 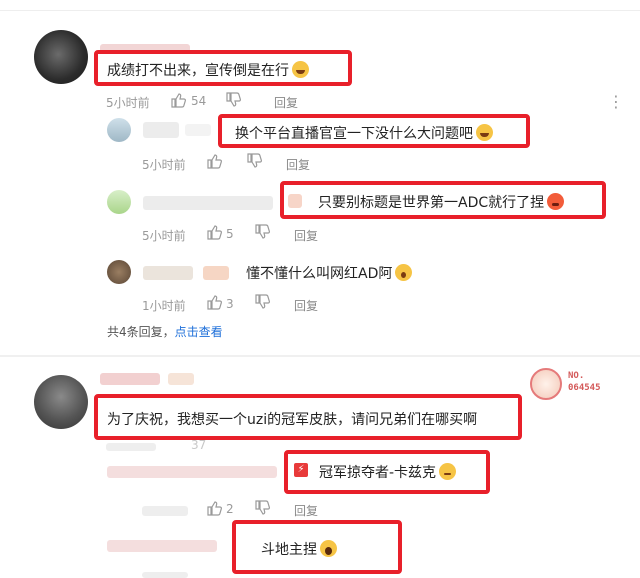 I want to click on fan-badge: NO. 064545, so click(x=578, y=385).